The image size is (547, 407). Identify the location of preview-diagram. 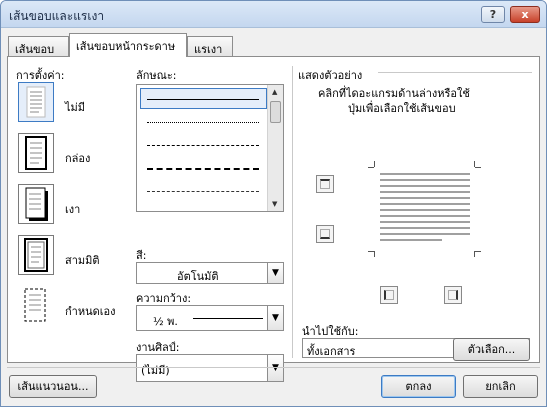
(424, 221).